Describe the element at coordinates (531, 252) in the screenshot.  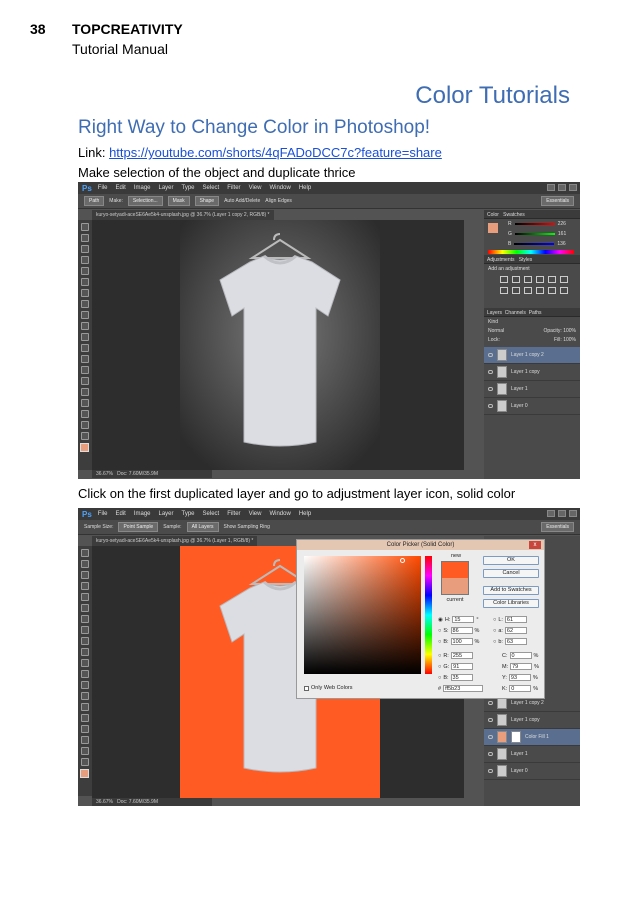
I see `color-spectrum` at that location.